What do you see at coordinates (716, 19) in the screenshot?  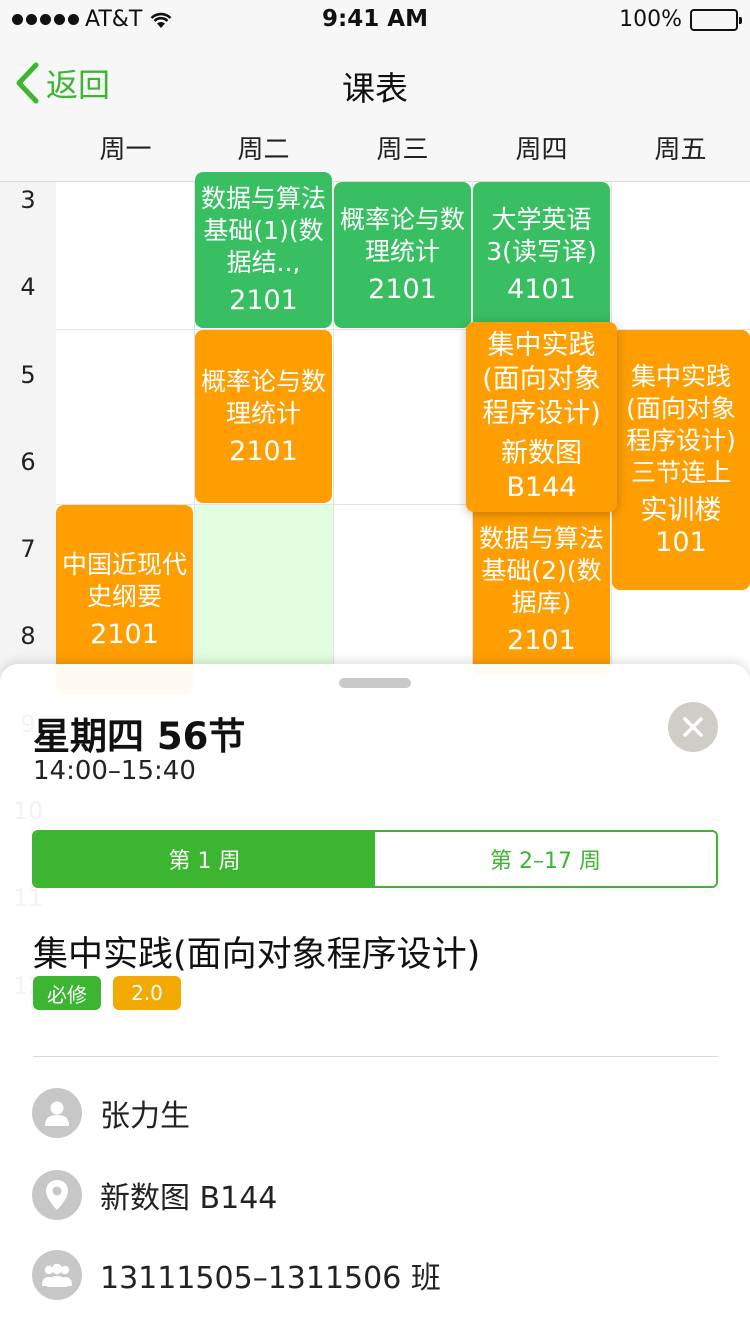 I see `battery-icon` at bounding box center [716, 19].